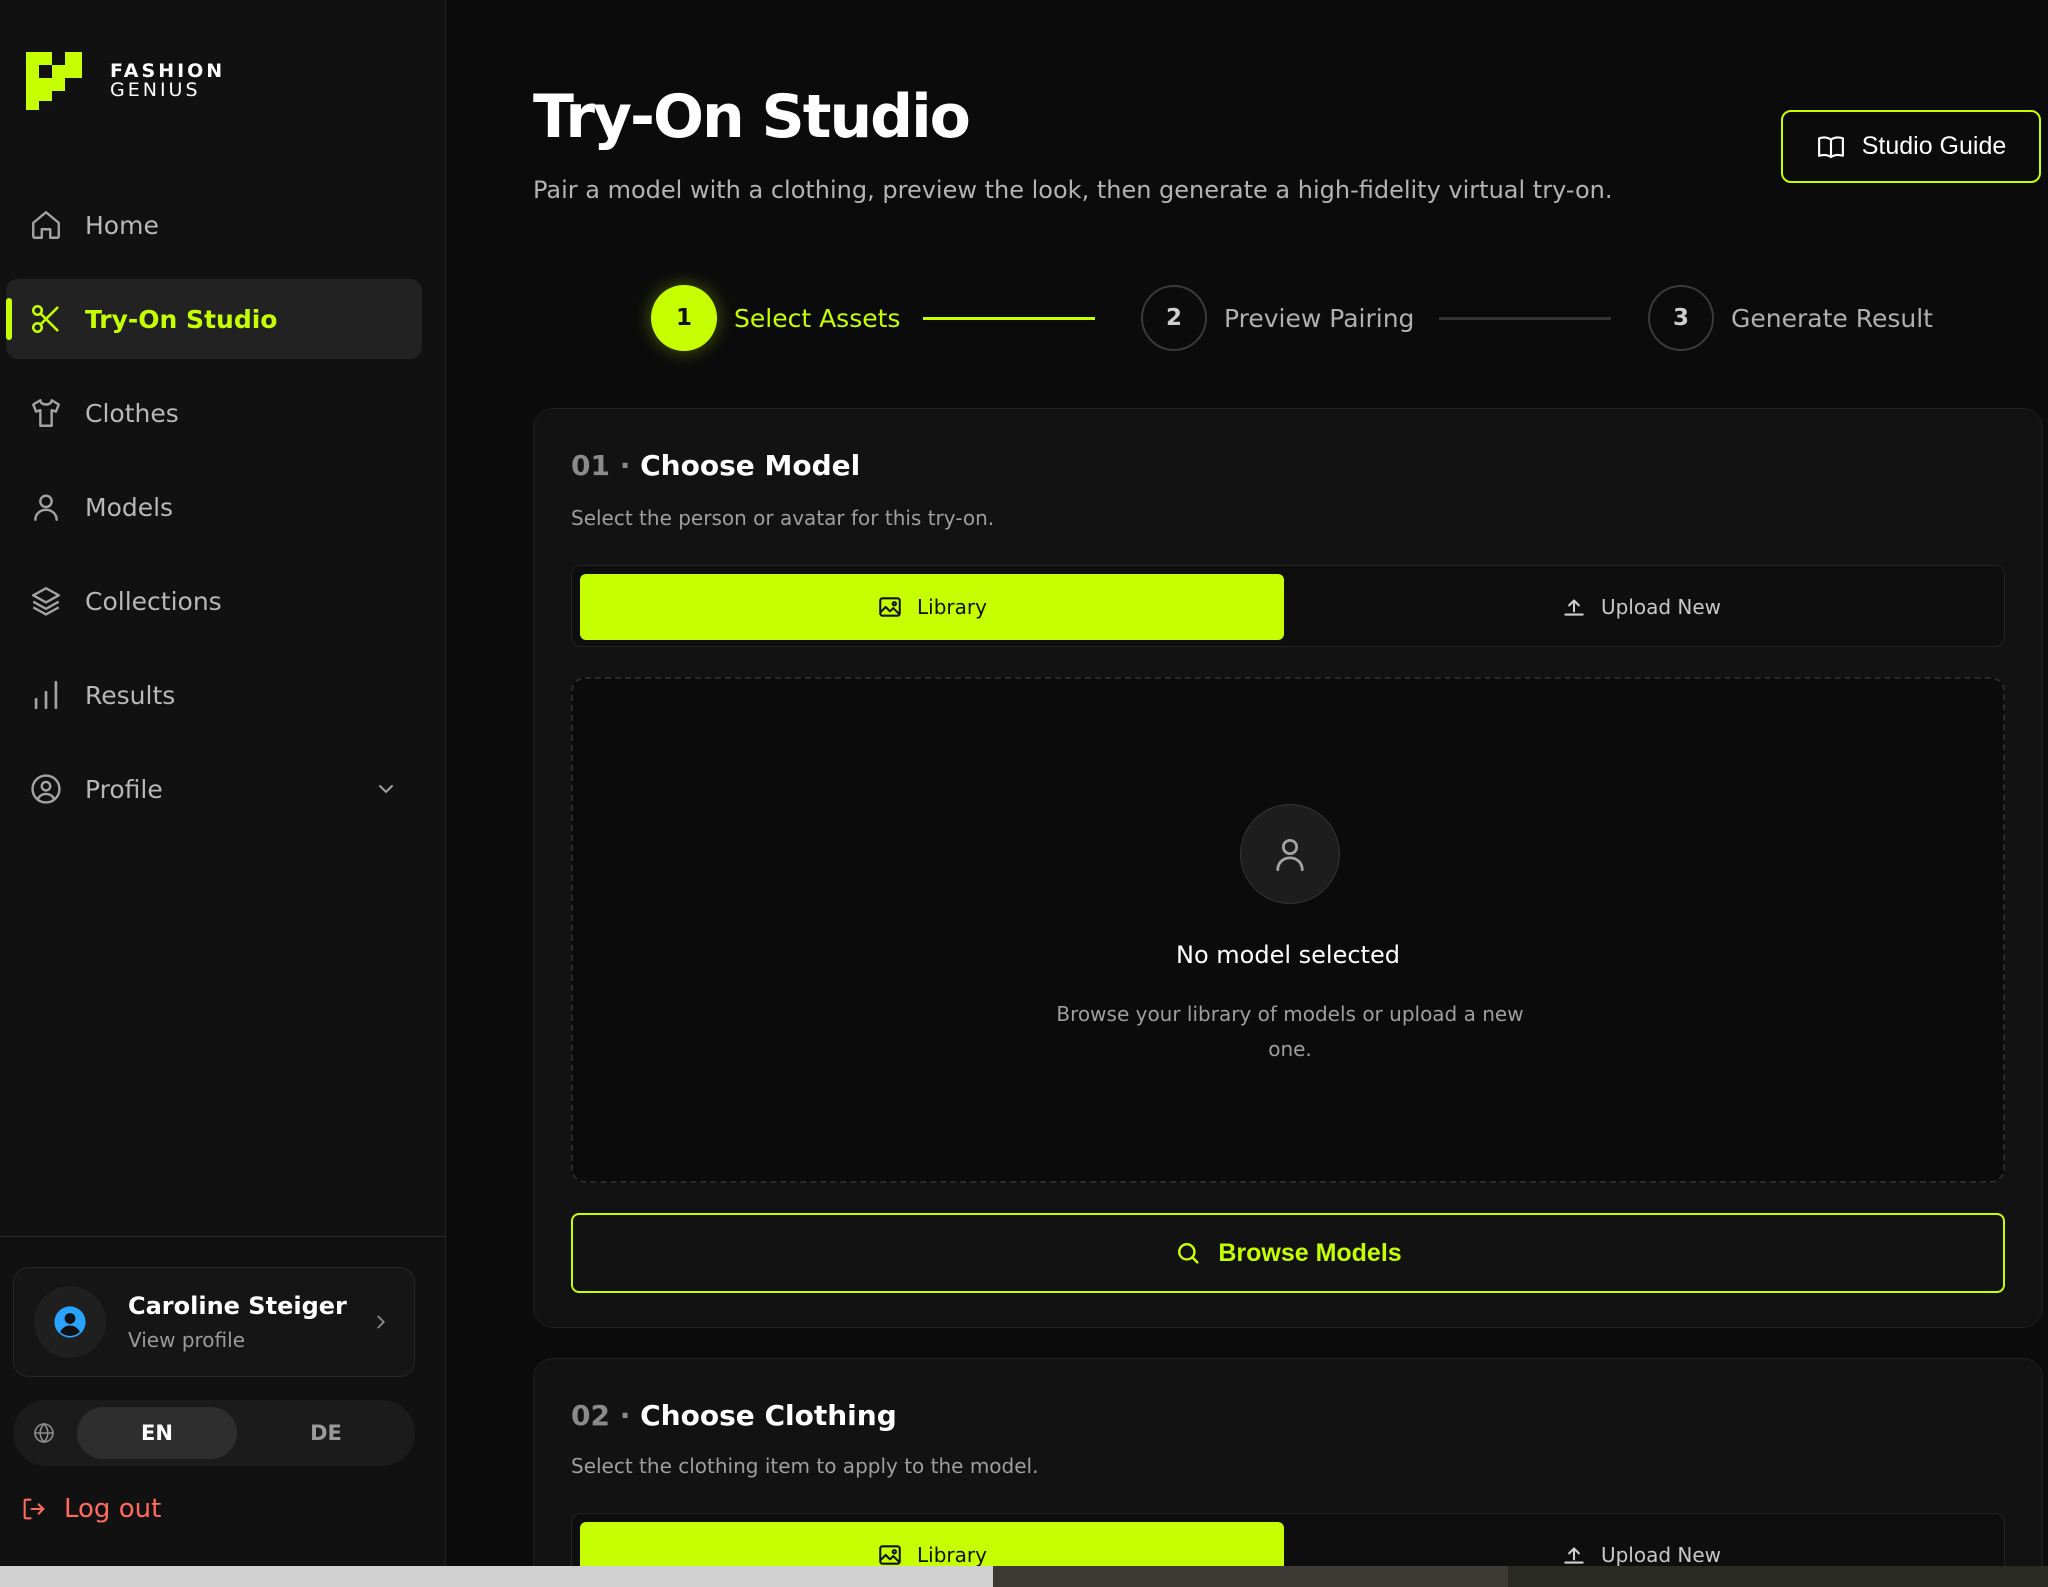 This screenshot has width=2048, height=1587. I want to click on language-switcher: EN DE, so click(214, 1433).